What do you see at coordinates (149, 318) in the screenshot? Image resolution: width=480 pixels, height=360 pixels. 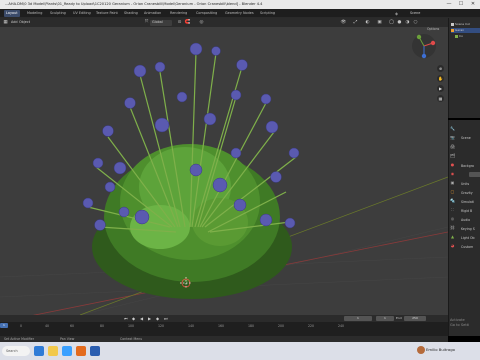 I see `play-icon: ▶` at bounding box center [149, 318].